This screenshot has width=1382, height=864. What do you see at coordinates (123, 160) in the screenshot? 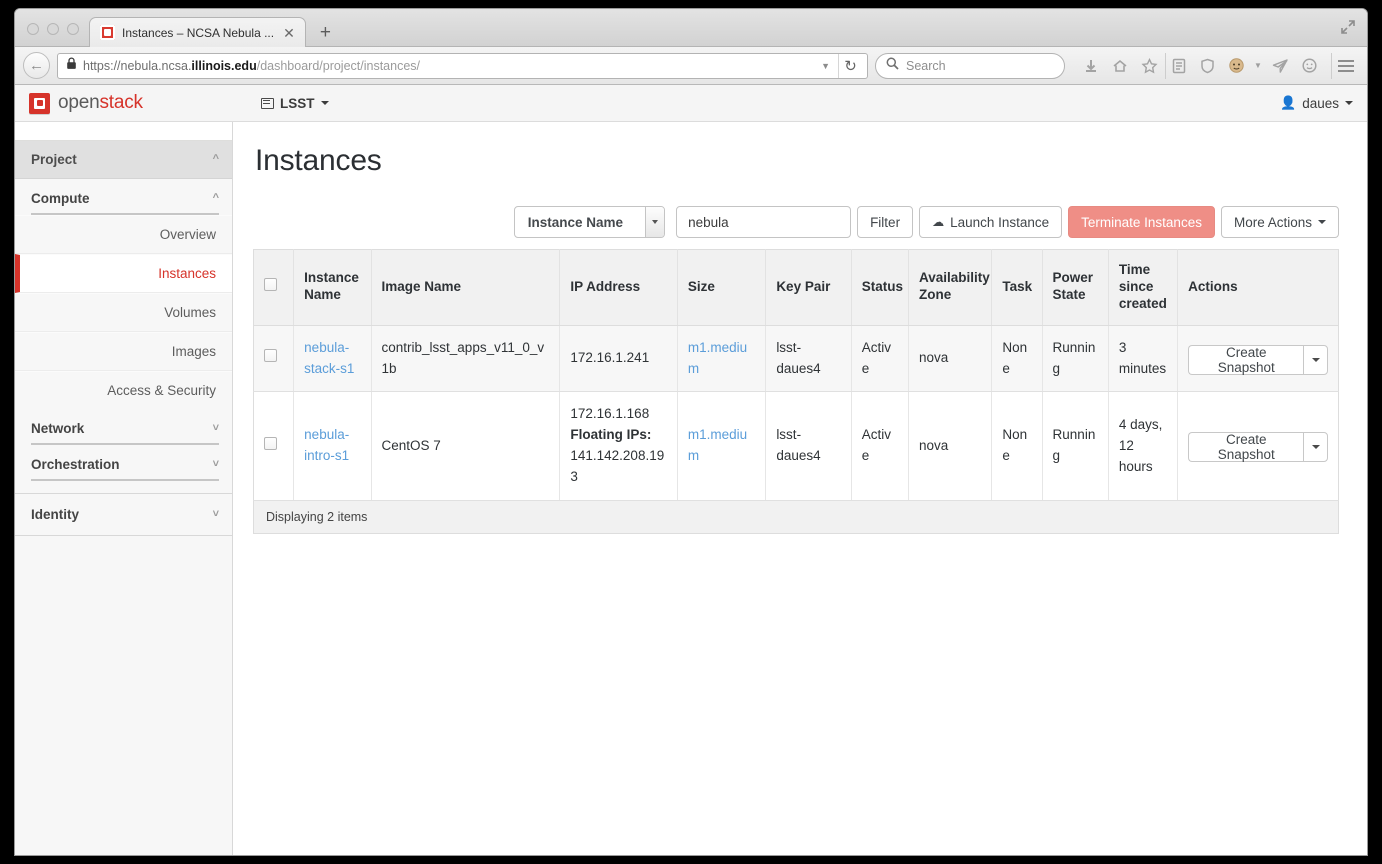
I see `sidebar-section-project: Project ^` at bounding box center [123, 160].